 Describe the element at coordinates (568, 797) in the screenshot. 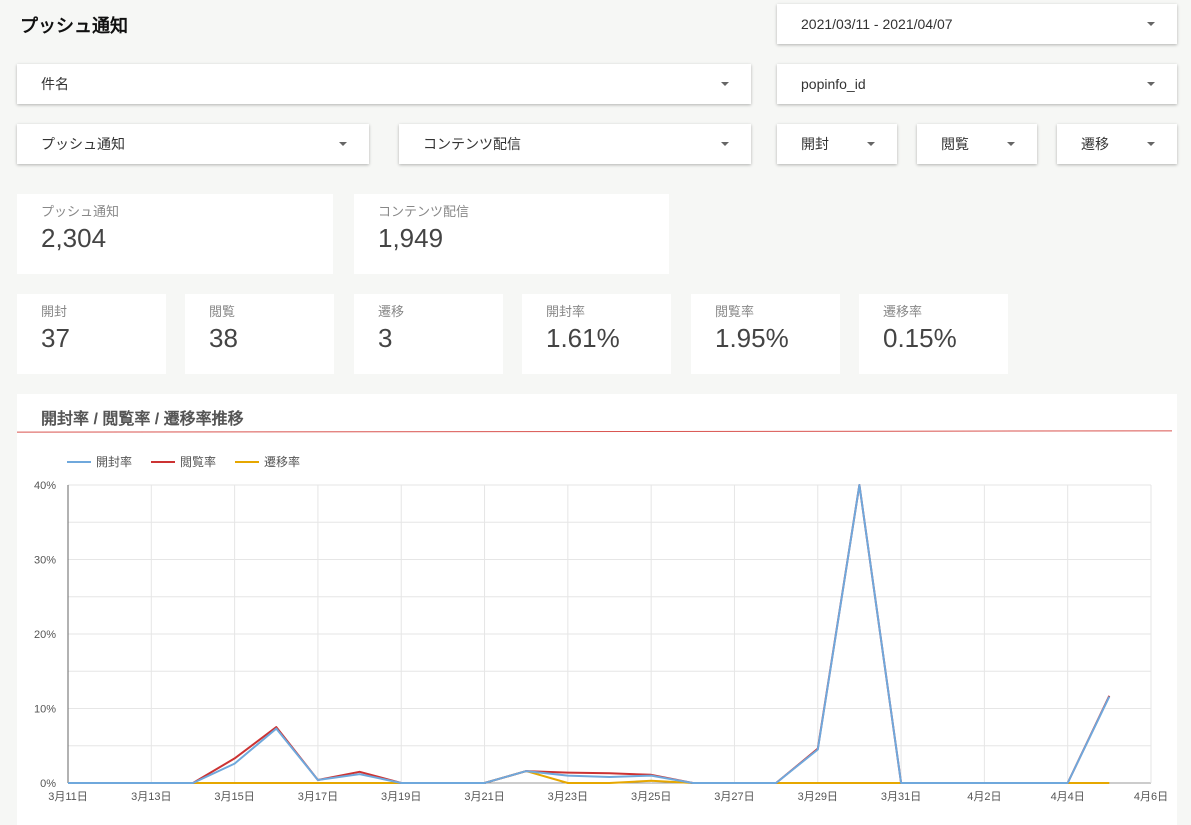

I see `x-tick-label: 3月23日` at that location.